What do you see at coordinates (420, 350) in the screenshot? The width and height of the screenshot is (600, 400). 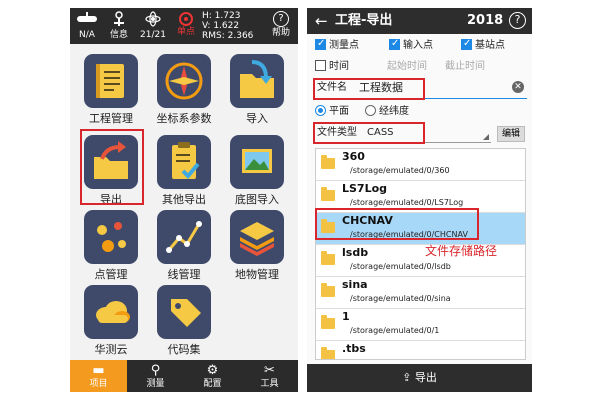 I see `list-item: .tbs` at bounding box center [420, 350].